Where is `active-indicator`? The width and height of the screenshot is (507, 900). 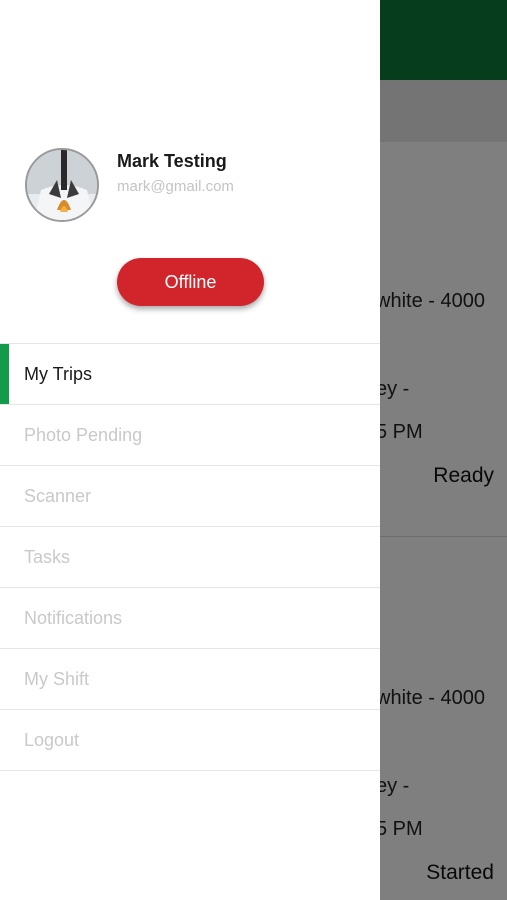 active-indicator is located at coordinates (4, 374).